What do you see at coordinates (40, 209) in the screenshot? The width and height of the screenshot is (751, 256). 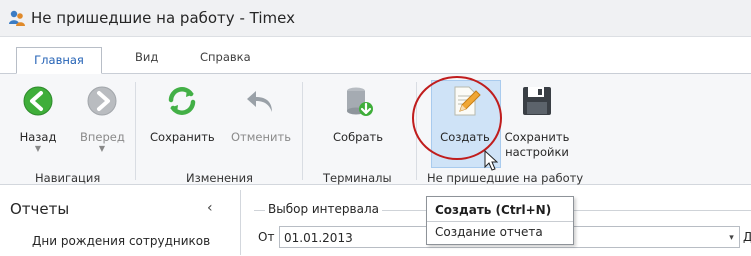 I see `reports-title: Отчеты` at bounding box center [40, 209].